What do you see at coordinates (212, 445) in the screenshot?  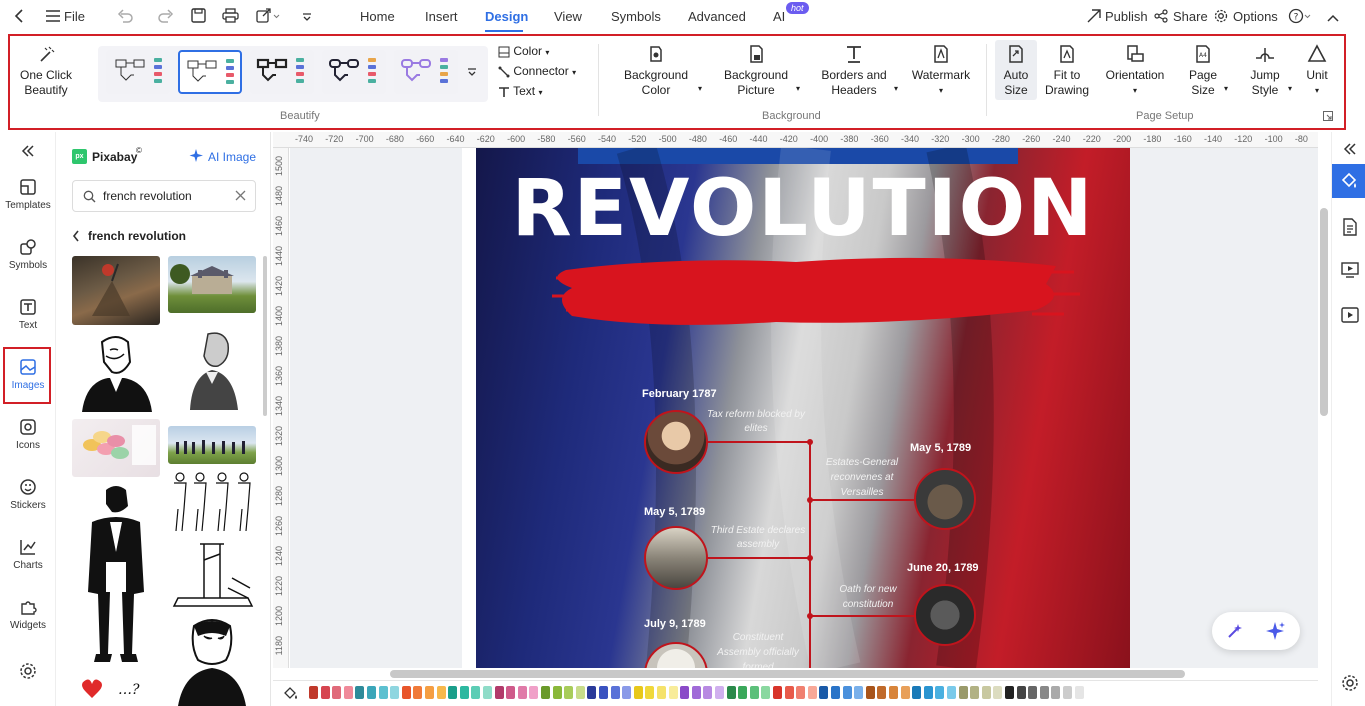 I see `image-thumb-soldiers-field` at bounding box center [212, 445].